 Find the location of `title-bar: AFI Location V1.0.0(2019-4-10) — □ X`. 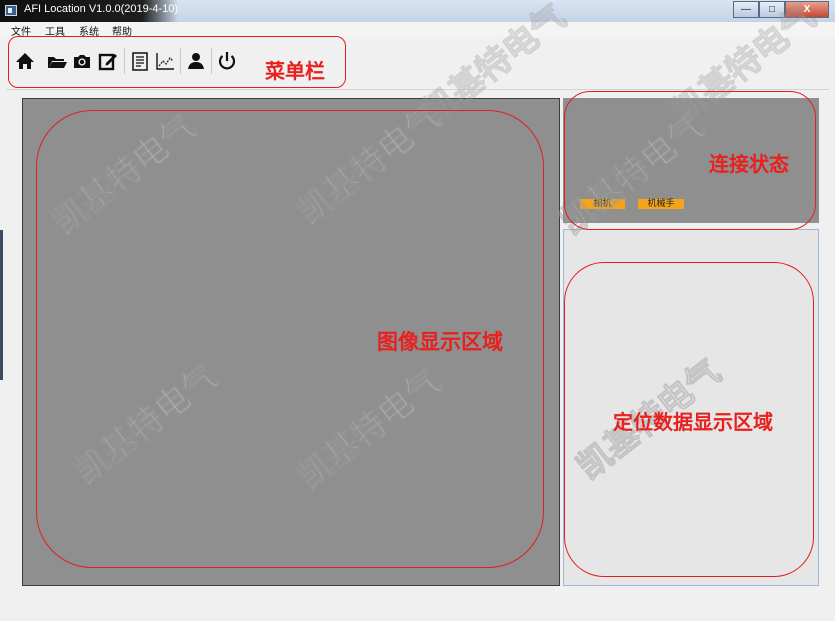

title-bar: AFI Location V1.0.0(2019-4-10) — □ X is located at coordinates (417, 11).